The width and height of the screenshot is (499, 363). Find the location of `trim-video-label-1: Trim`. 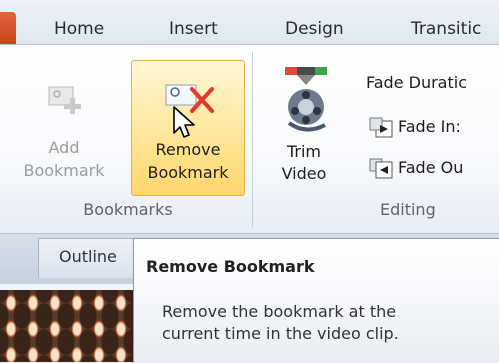

trim-video-label-1: Trim is located at coordinates (304, 151).